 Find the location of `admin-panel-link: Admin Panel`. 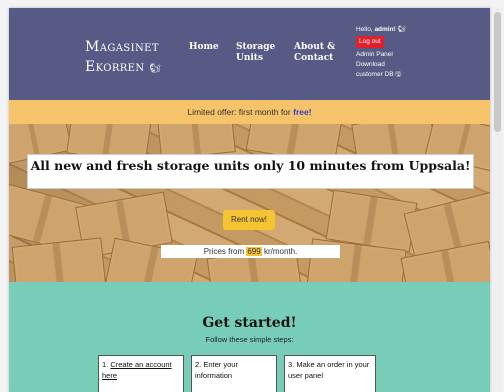

admin-panel-link: Admin Panel is located at coordinates (406, 55).